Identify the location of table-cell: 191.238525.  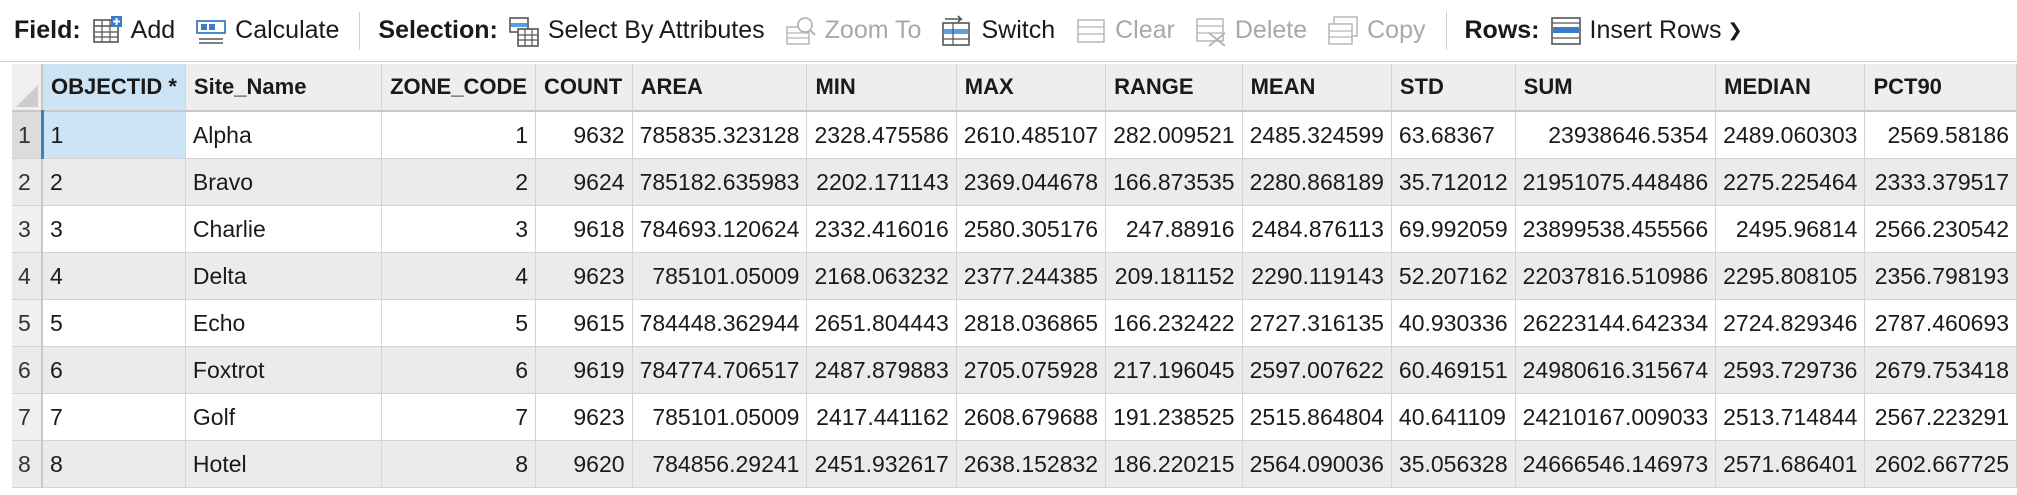
(1174, 417).